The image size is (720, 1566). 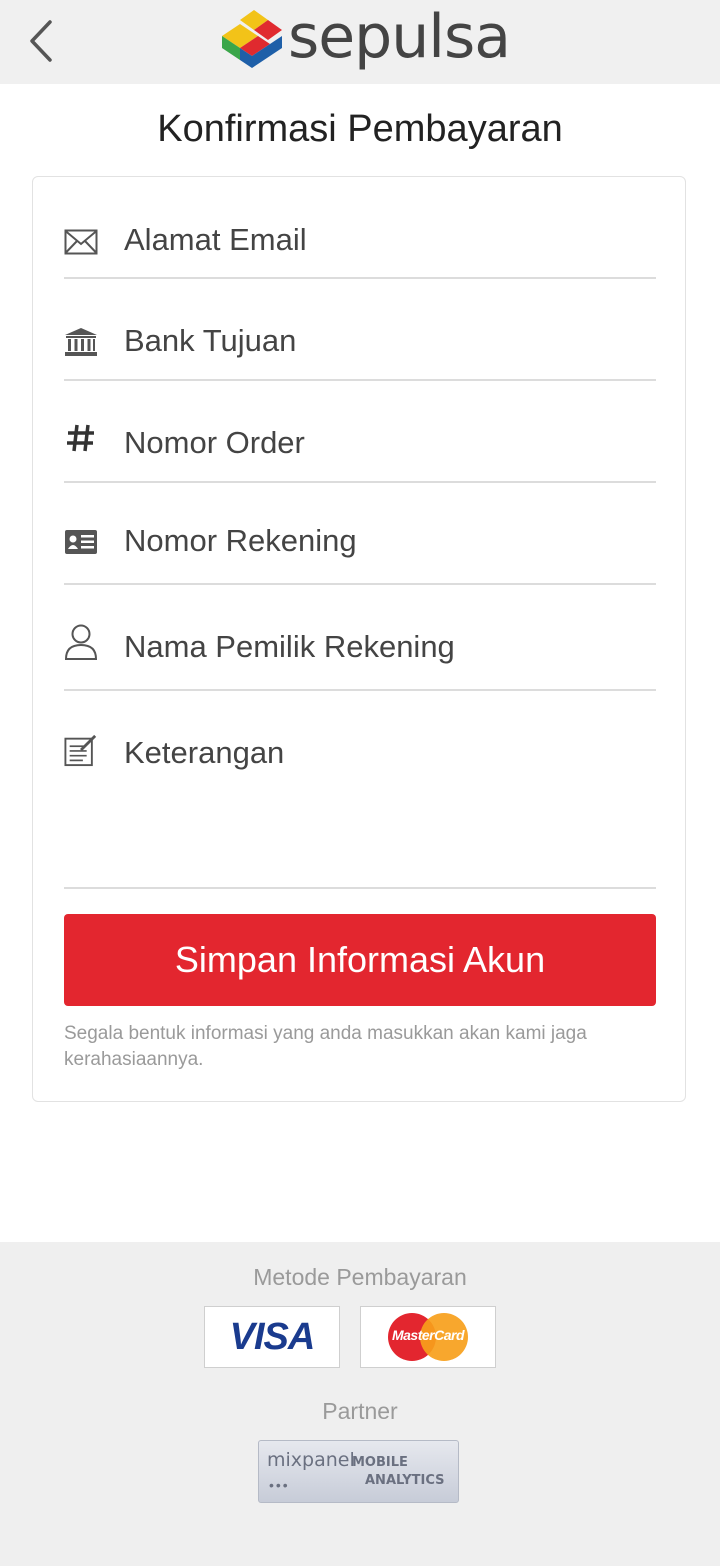 What do you see at coordinates (240, 540) in the screenshot?
I see `account-number-placeholder: Nomor Rekening` at bounding box center [240, 540].